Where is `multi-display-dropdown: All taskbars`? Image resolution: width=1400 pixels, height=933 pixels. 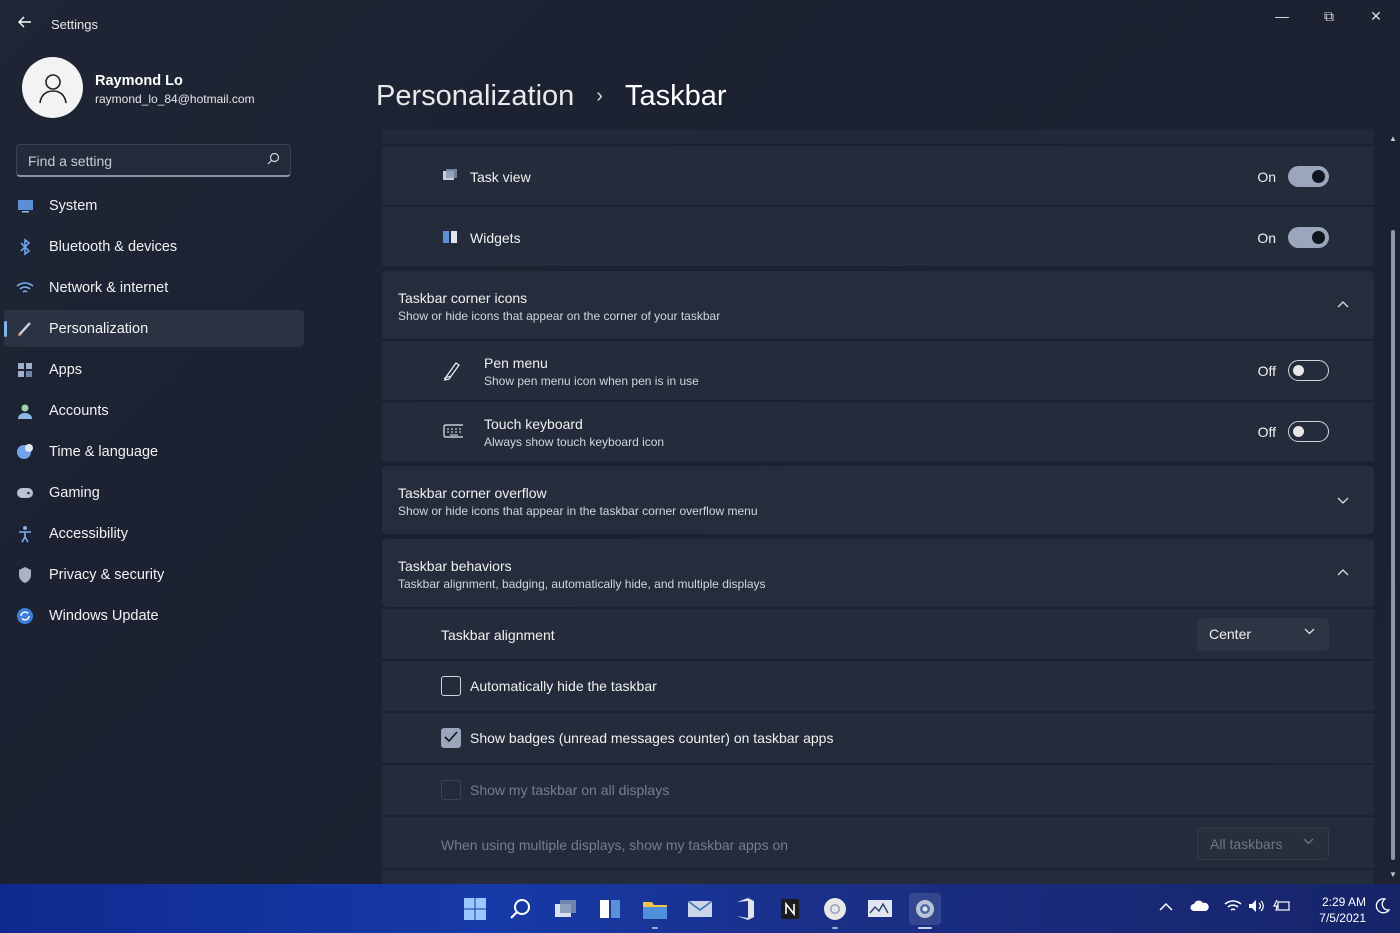 multi-display-dropdown: All taskbars is located at coordinates (1263, 843).